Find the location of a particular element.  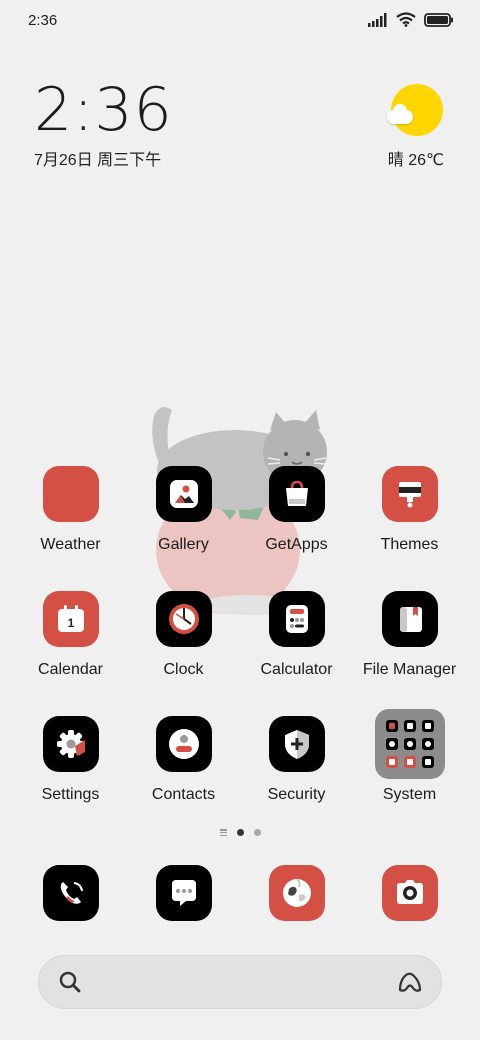

clock-icon is located at coordinates (183, 619).